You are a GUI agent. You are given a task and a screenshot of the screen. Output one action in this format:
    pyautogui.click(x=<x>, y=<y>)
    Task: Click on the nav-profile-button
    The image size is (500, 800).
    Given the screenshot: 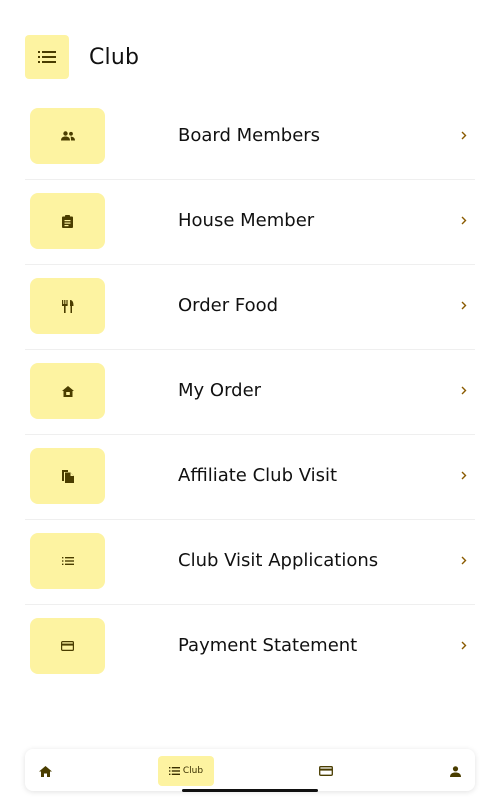 What is the action you would take?
    pyautogui.click(x=455, y=771)
    